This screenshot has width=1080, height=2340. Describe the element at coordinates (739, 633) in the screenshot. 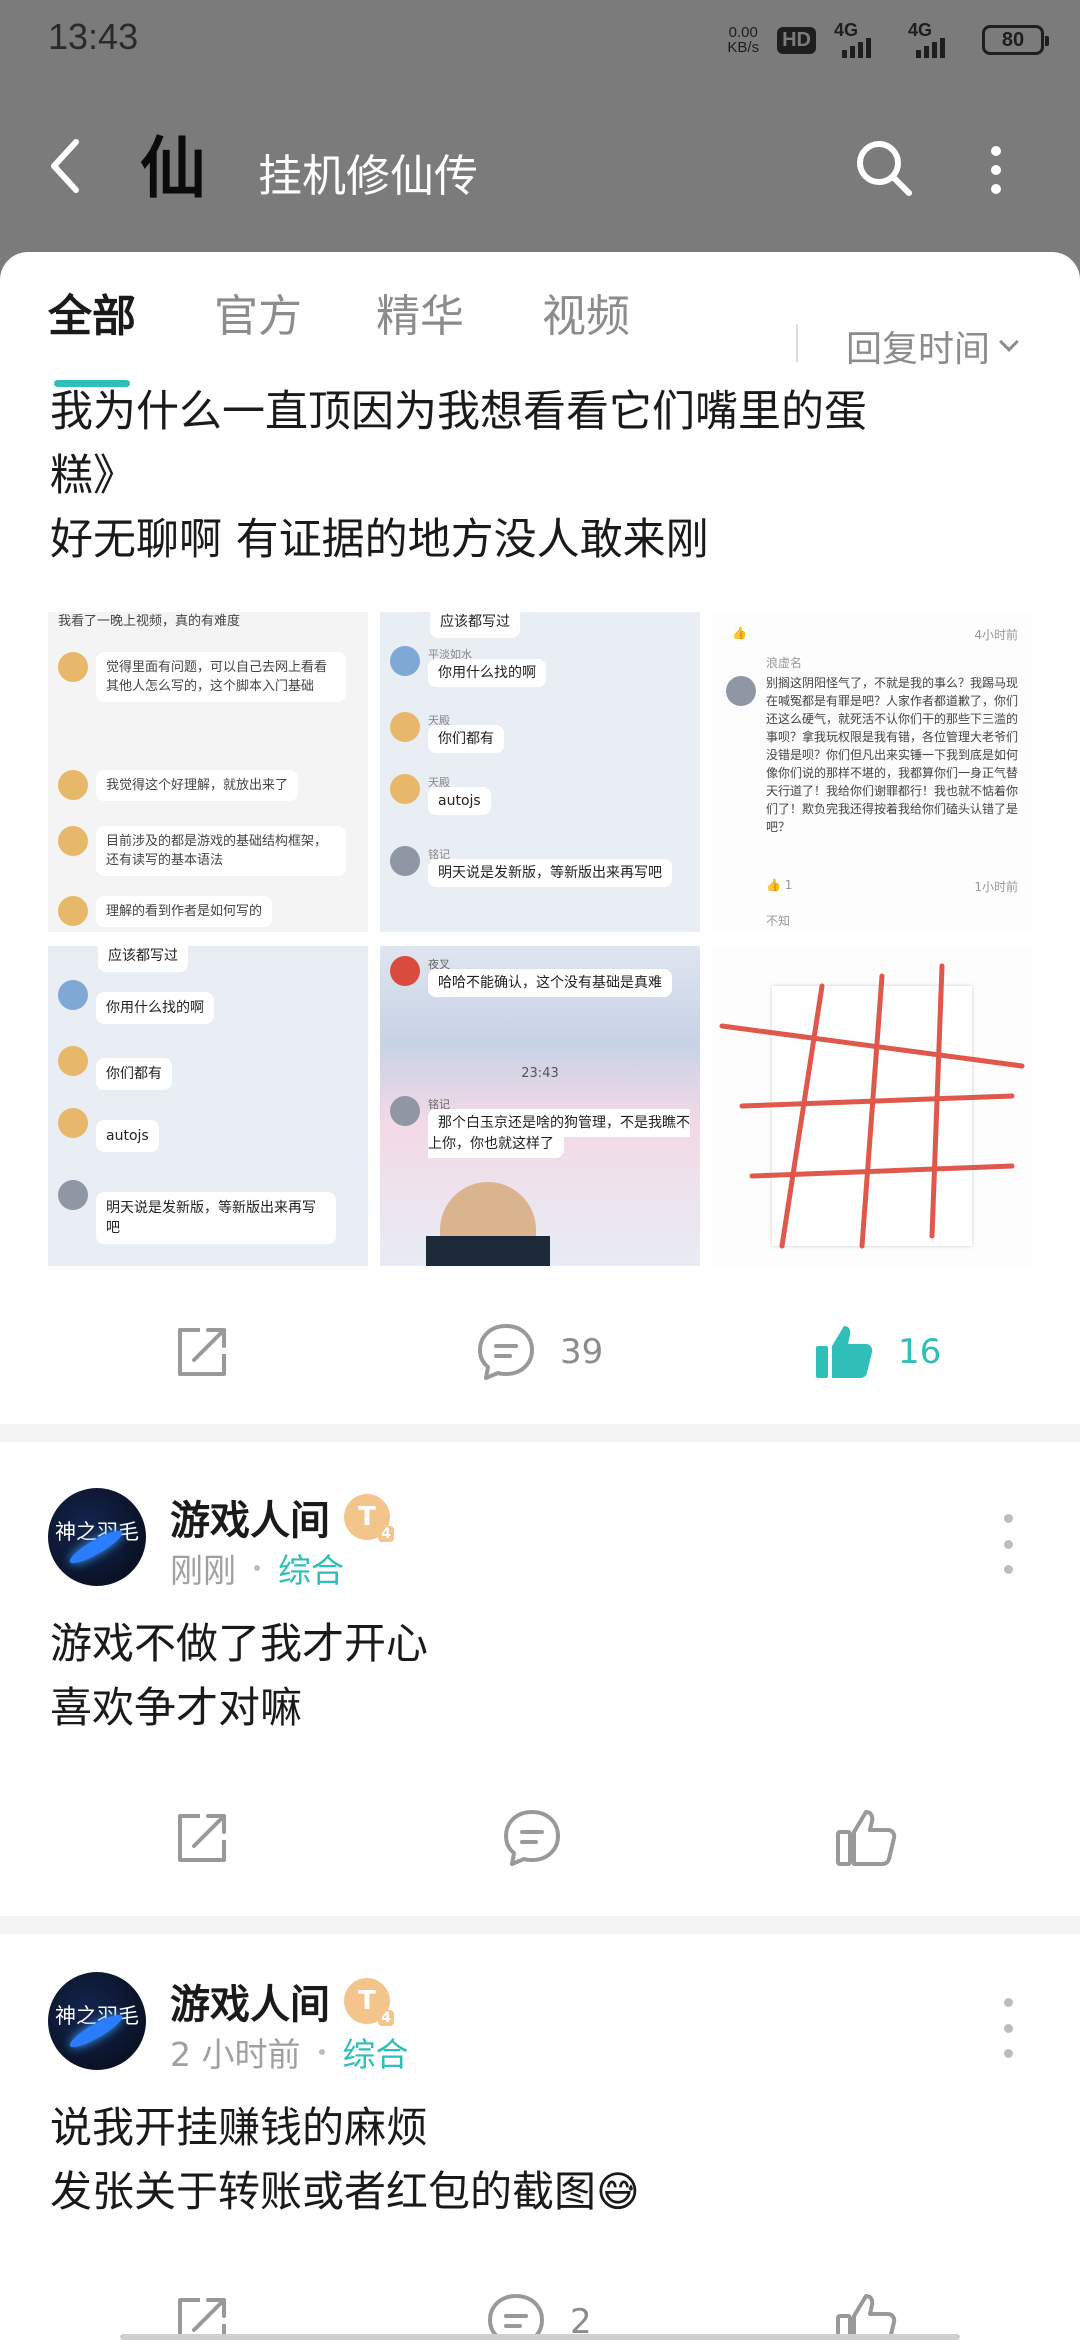

I see `thumbs-up-icon: 👍` at that location.